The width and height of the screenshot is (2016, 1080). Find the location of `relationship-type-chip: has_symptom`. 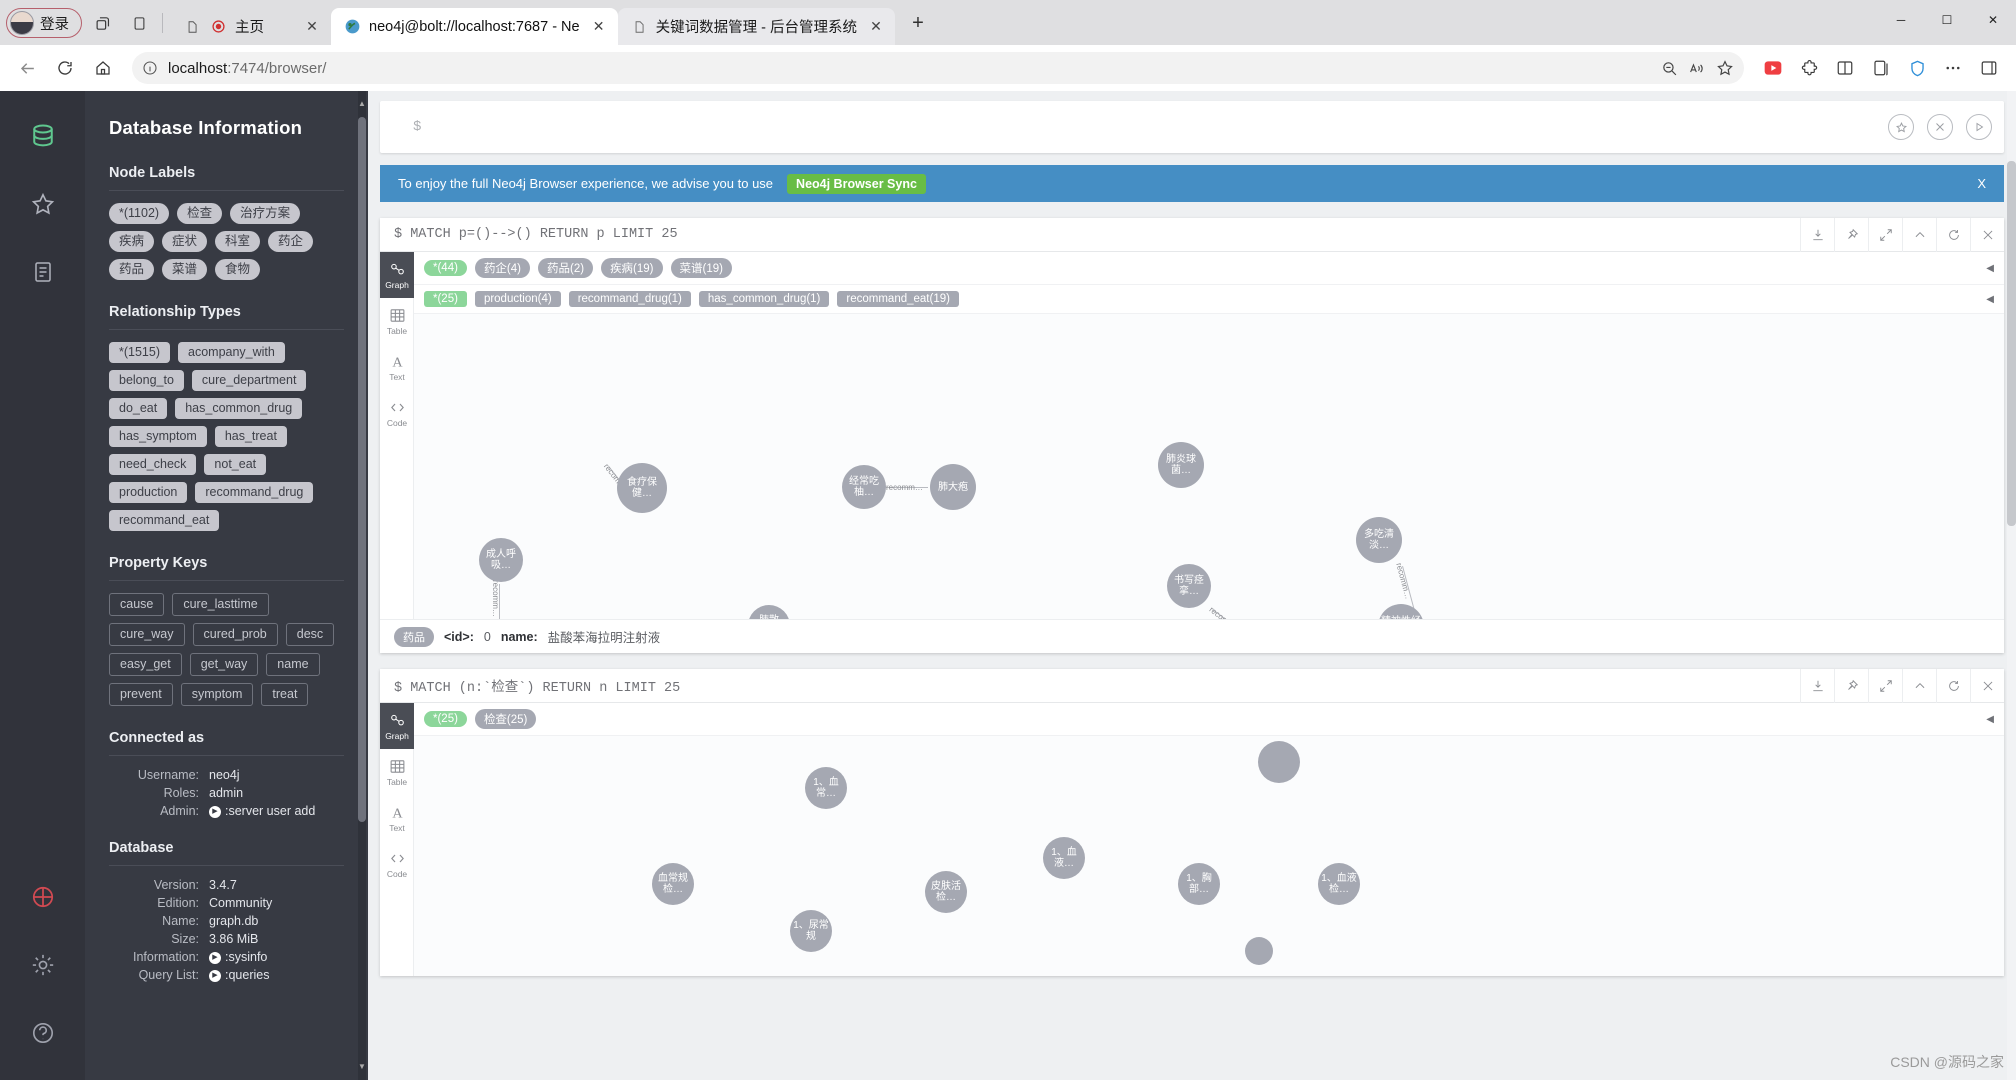

relationship-type-chip: has_symptom is located at coordinates (158, 436).